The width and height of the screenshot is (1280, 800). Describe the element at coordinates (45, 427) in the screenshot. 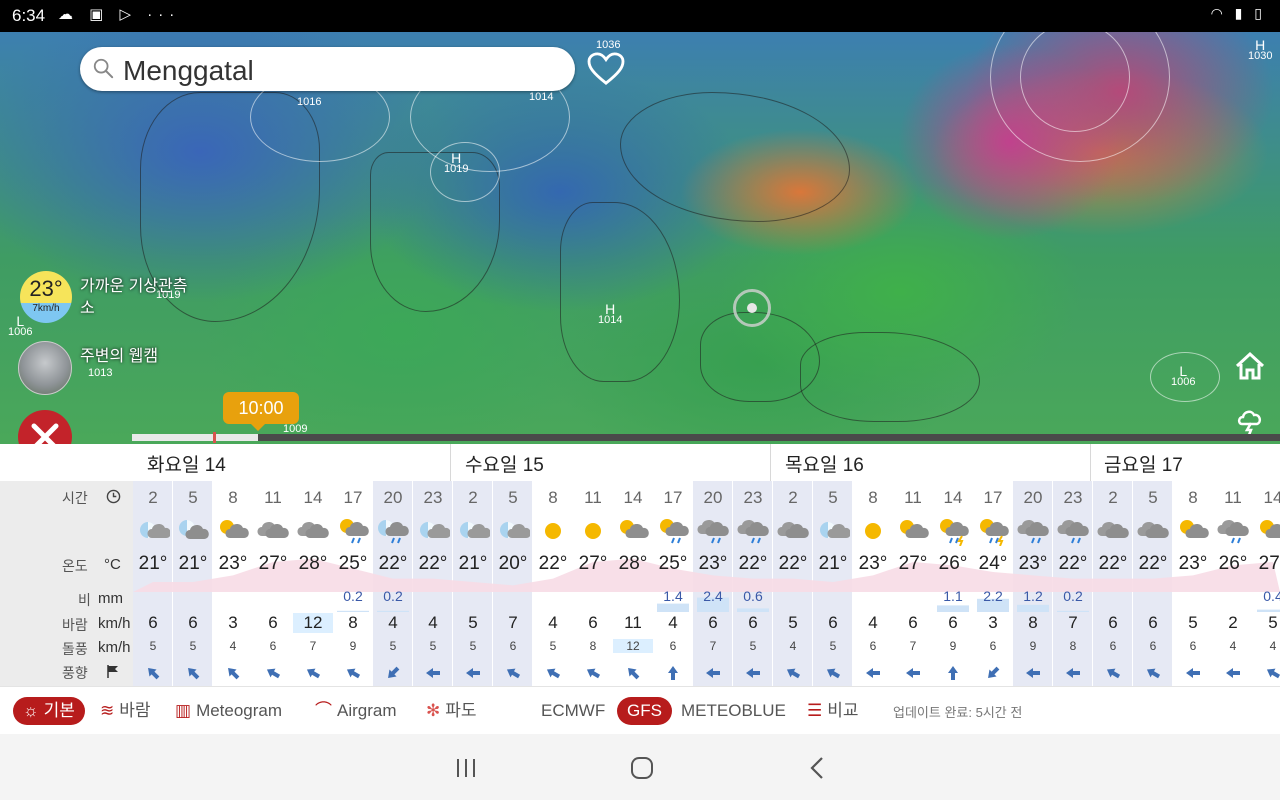

I see `close-button` at that location.